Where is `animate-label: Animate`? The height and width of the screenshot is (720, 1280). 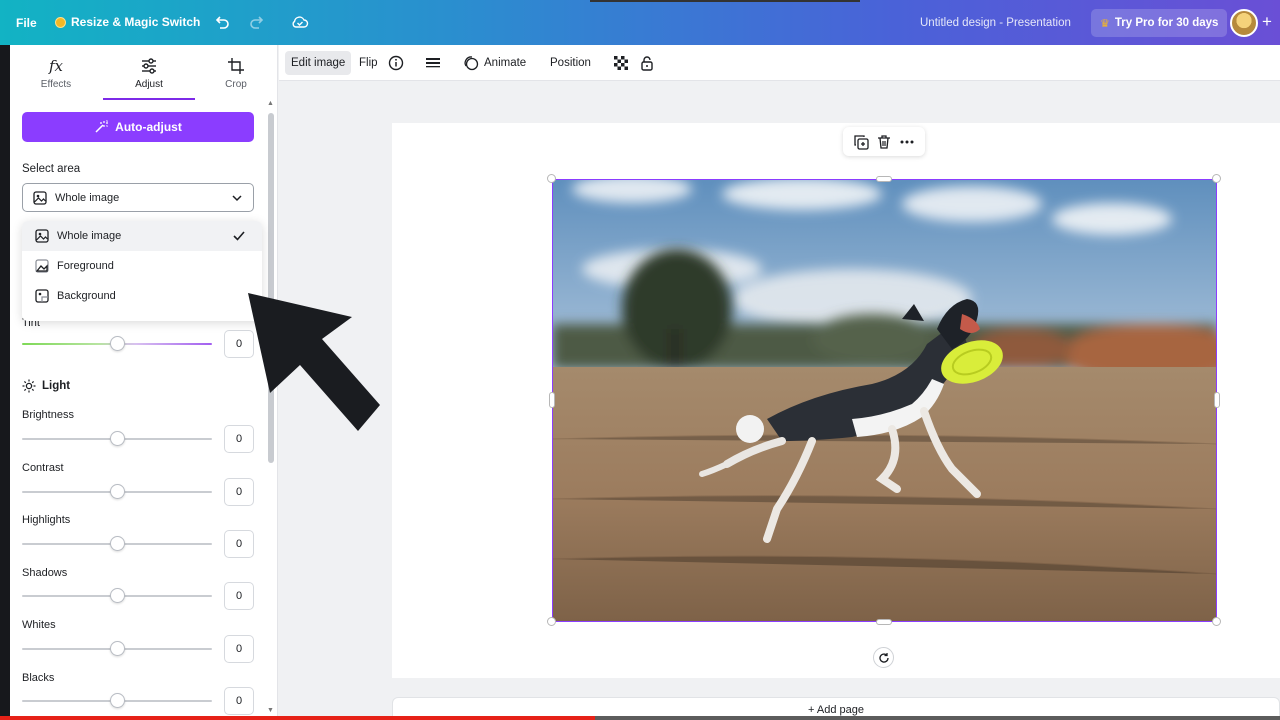 animate-label: Animate is located at coordinates (505, 63).